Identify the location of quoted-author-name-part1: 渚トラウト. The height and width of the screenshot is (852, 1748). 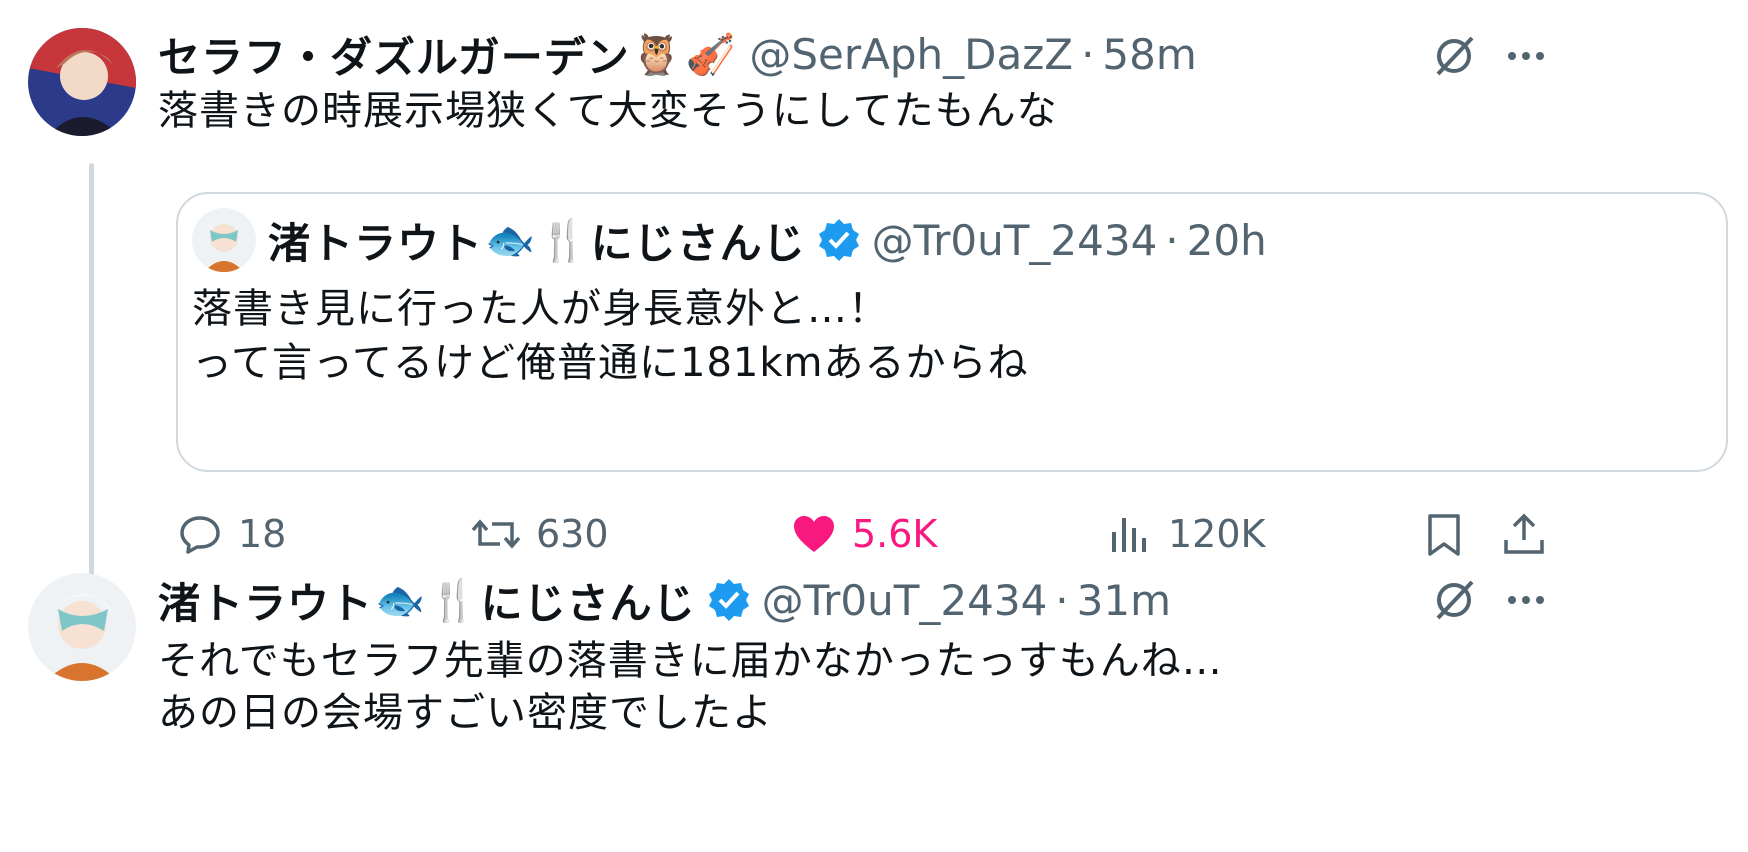
(375, 240).